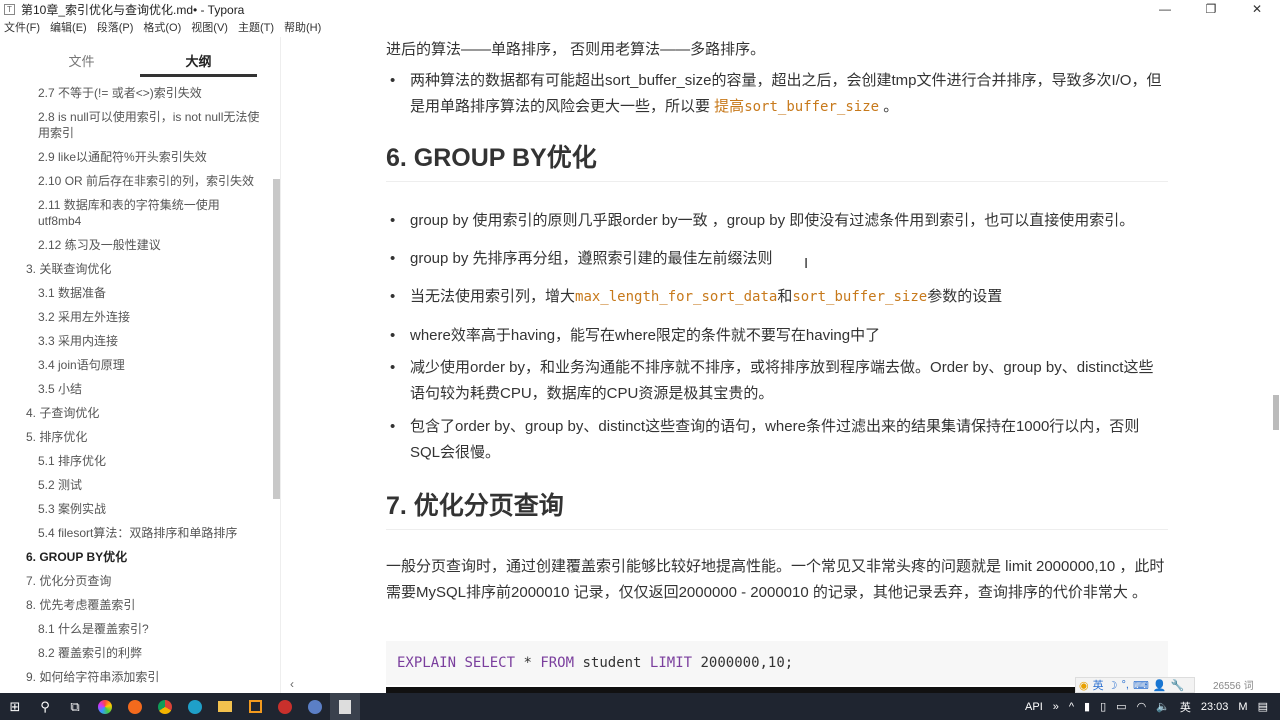 This screenshot has height=720, width=1280. I want to click on close-button: ✕, so click(1257, 9).